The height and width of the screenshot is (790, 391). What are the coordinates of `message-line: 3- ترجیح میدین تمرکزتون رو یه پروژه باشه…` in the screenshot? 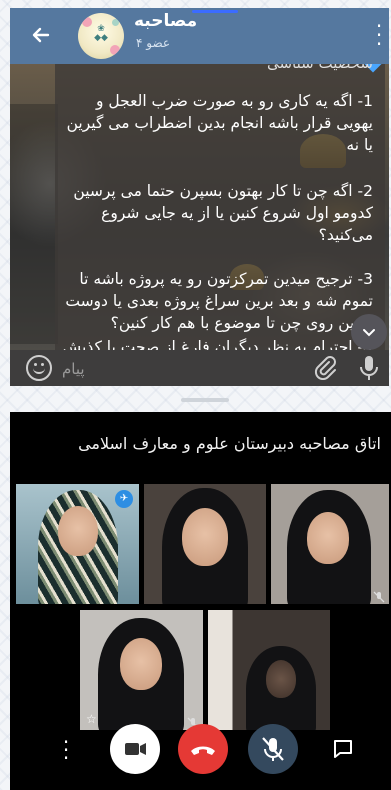 It's located at (226, 279).